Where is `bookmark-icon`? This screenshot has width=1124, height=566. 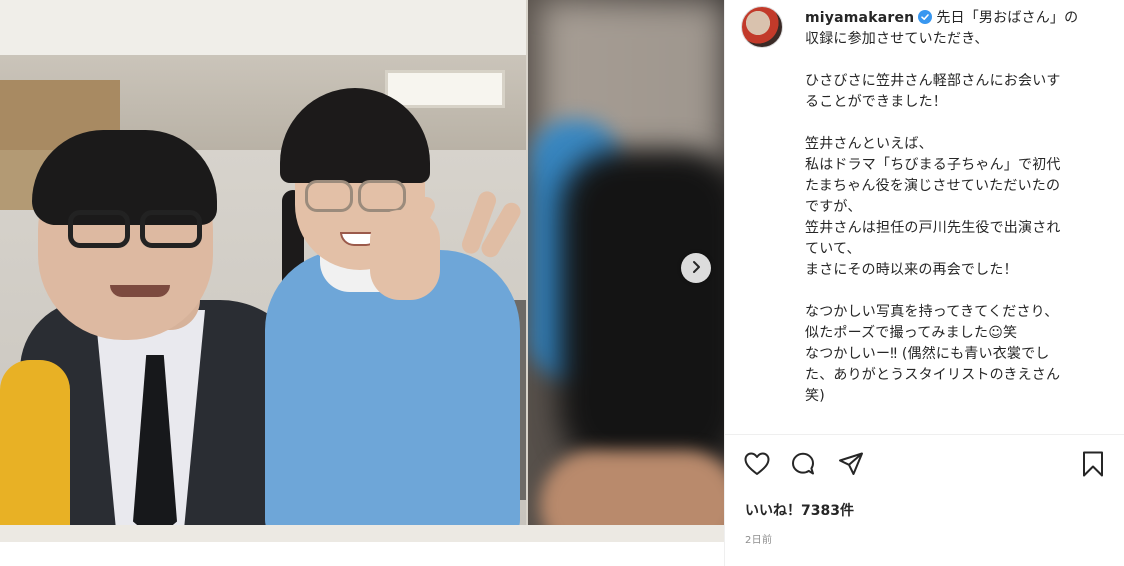 bookmark-icon is located at coordinates (1093, 466).